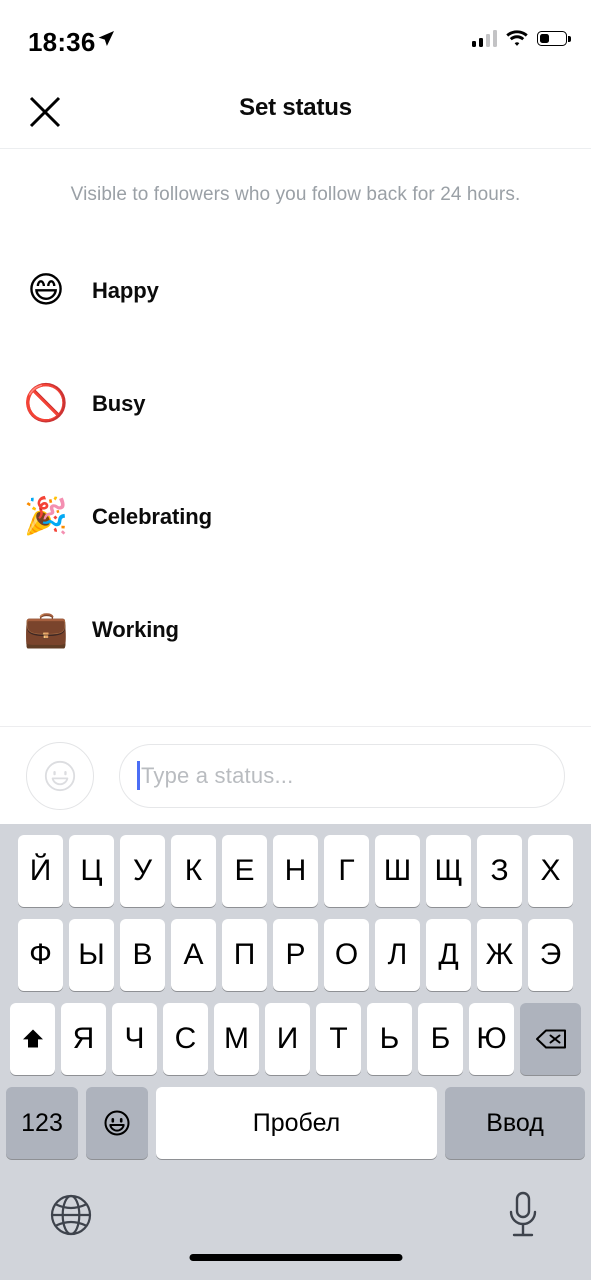 The image size is (591, 1280). I want to click on shift-up-arrow-icon, so click(32, 1038).